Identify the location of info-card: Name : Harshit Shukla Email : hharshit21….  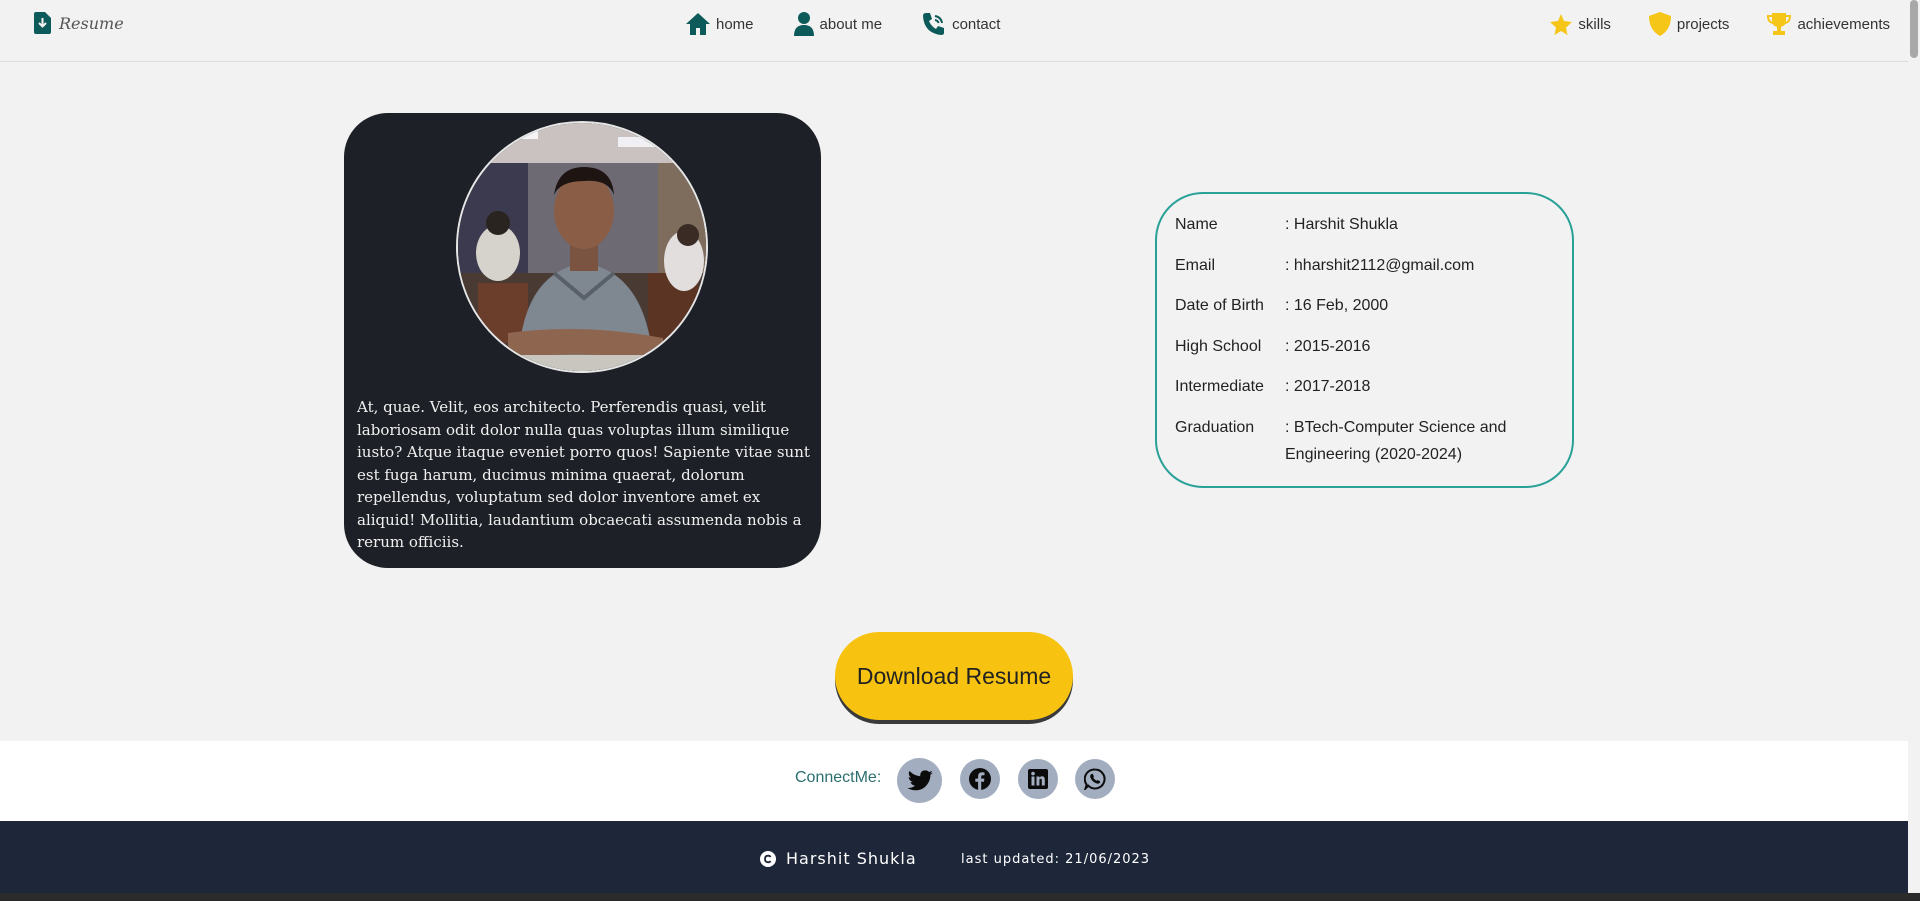
(1364, 340).